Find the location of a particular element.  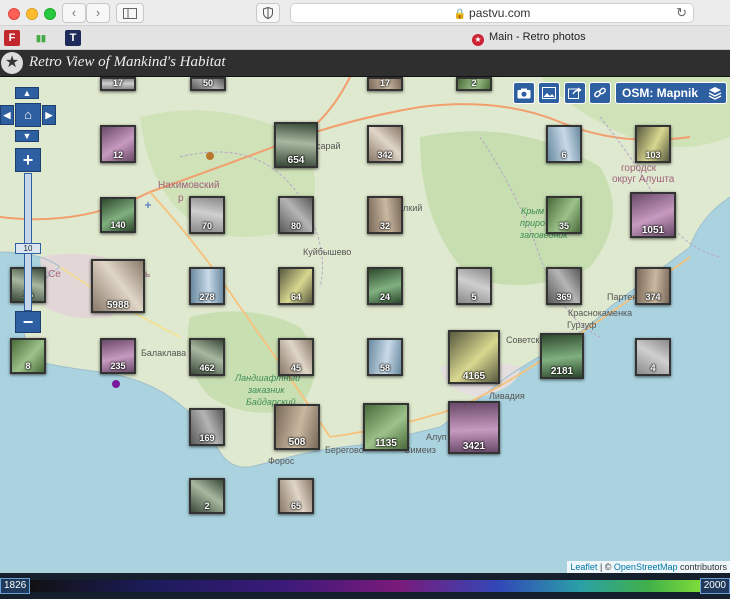

link-button is located at coordinates (600, 93).